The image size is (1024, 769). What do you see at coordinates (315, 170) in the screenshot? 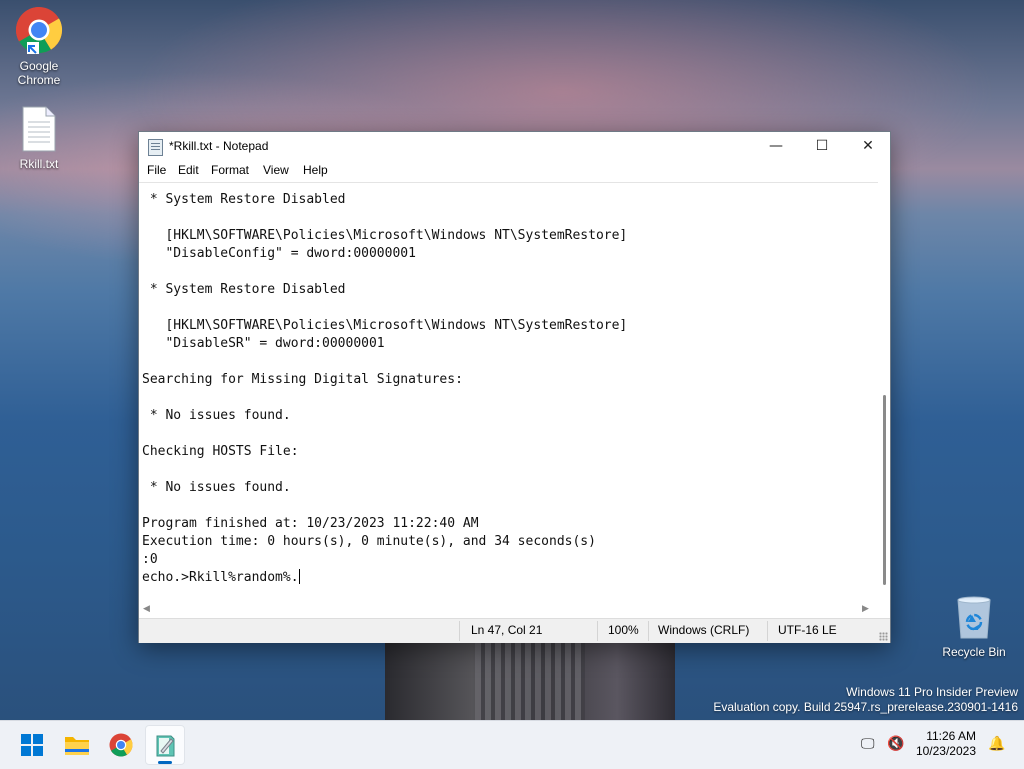
I see `menu-help: Help` at bounding box center [315, 170].